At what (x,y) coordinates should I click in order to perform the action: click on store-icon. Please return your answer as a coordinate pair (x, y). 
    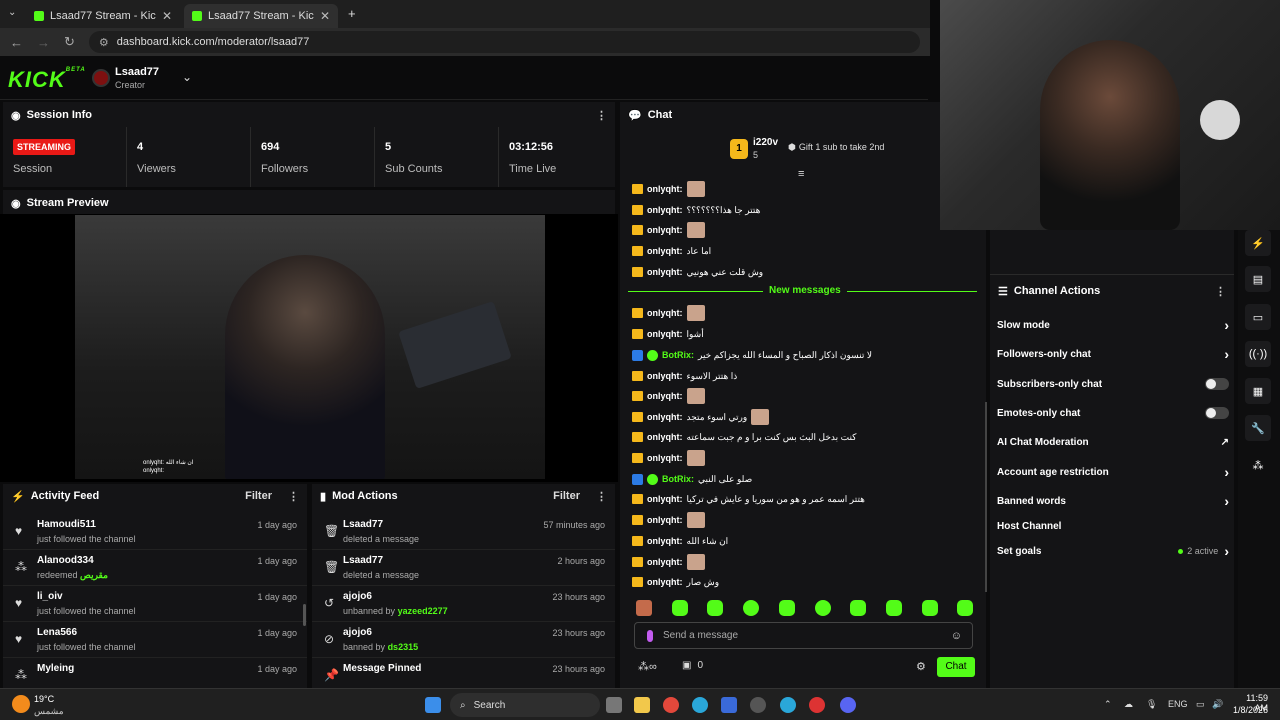
    Looking at the image, I should click on (729, 705).